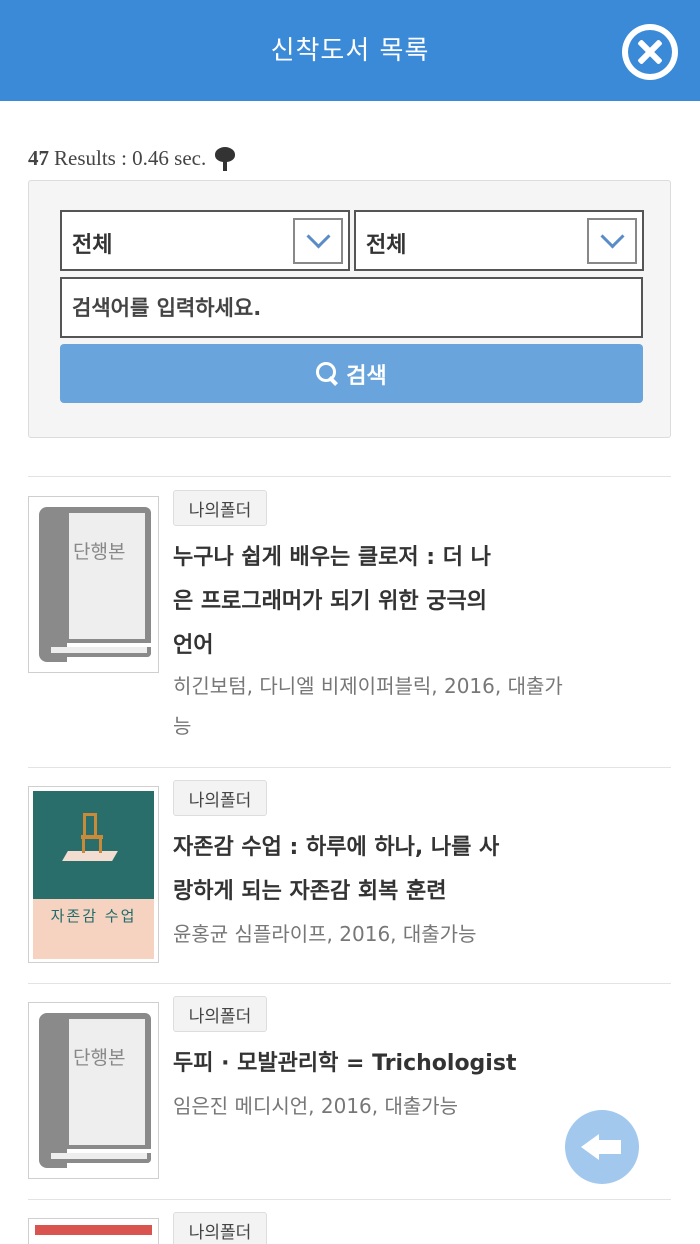 The height and width of the screenshot is (1244, 700). Describe the element at coordinates (328, 373) in the screenshot. I see `search-icon` at that location.